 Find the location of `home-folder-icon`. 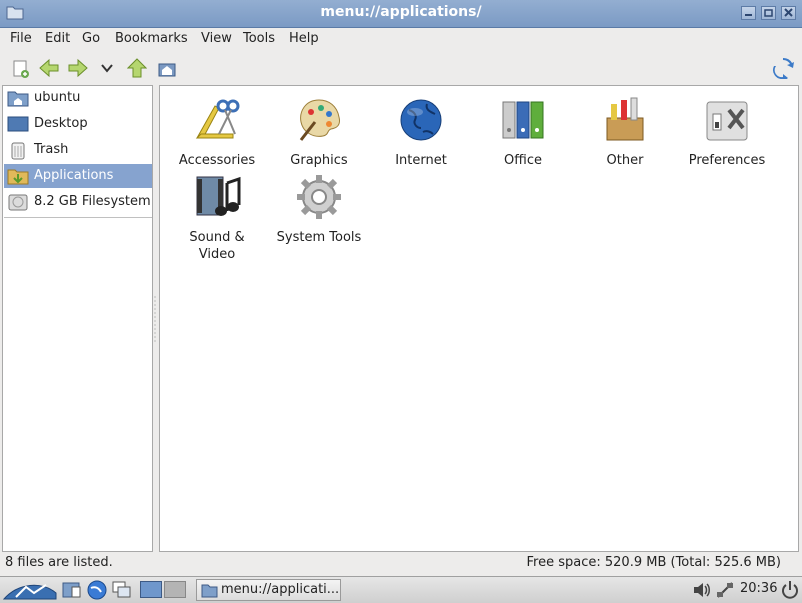

home-folder-icon is located at coordinates (18, 99).